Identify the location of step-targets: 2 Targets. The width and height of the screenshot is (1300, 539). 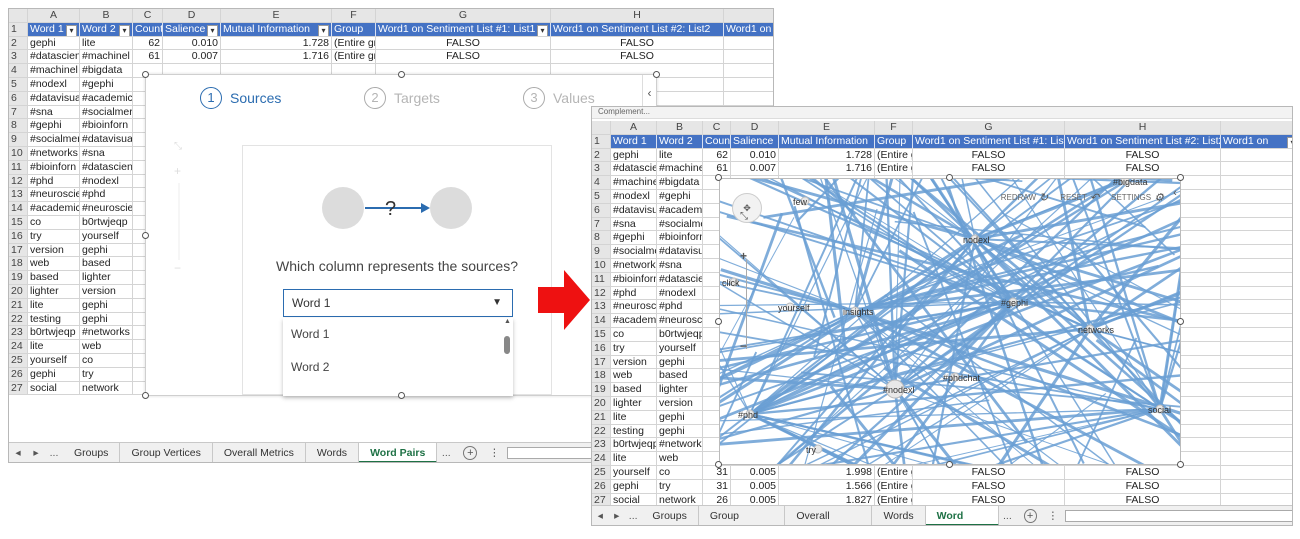
(402, 98).